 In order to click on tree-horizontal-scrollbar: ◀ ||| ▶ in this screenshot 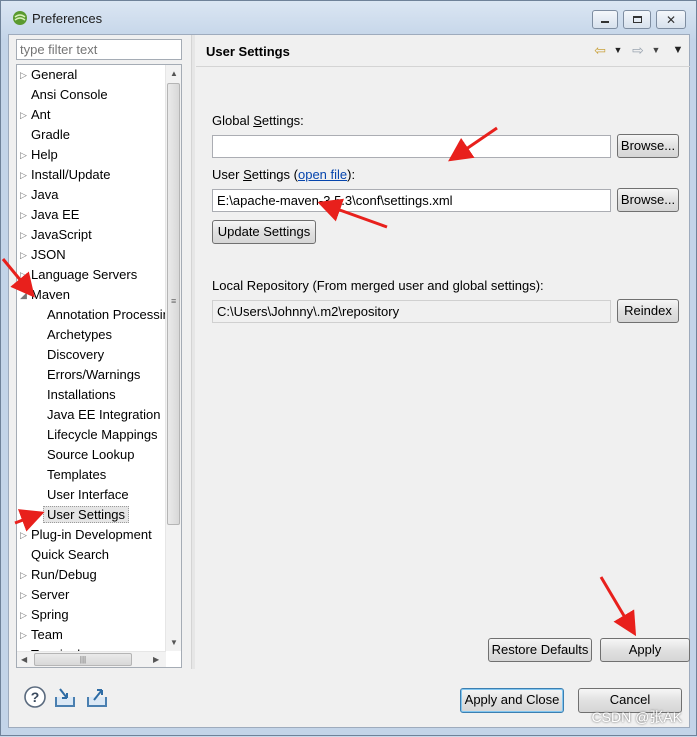, I will do `click(91, 659)`.